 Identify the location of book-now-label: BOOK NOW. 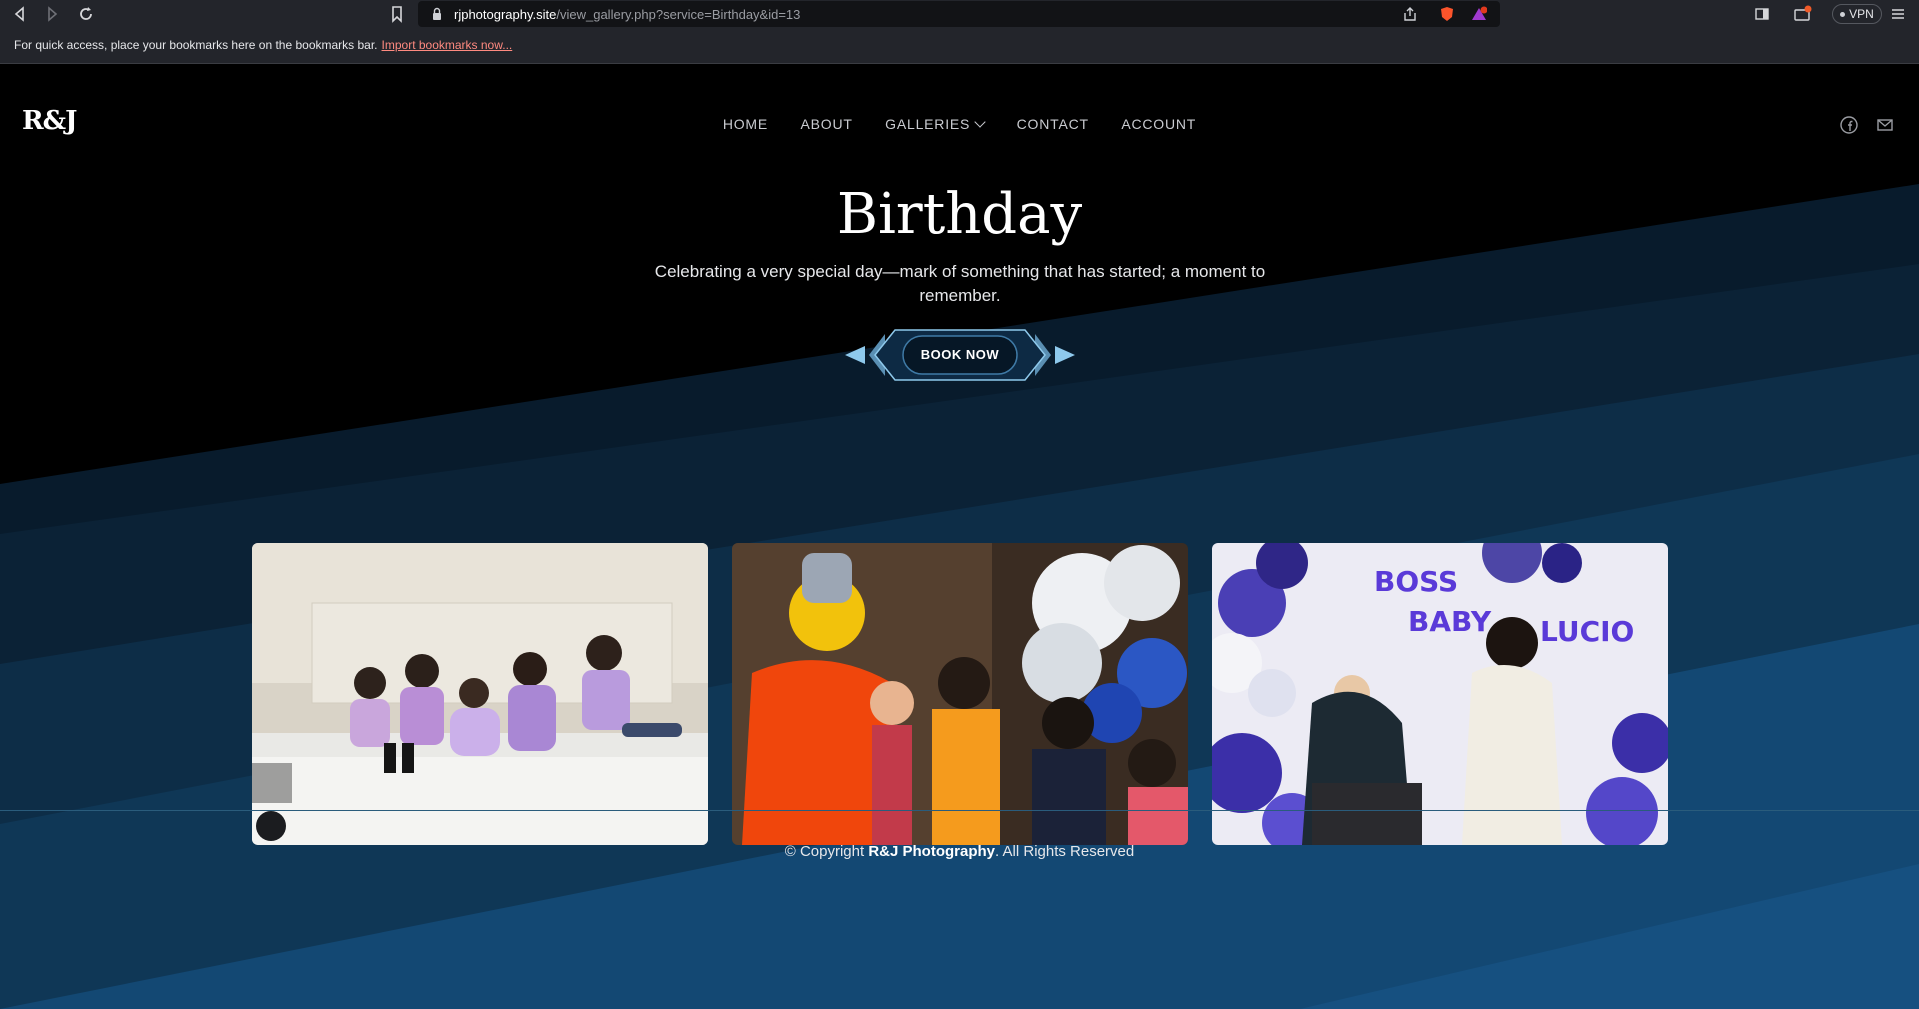
(960, 354).